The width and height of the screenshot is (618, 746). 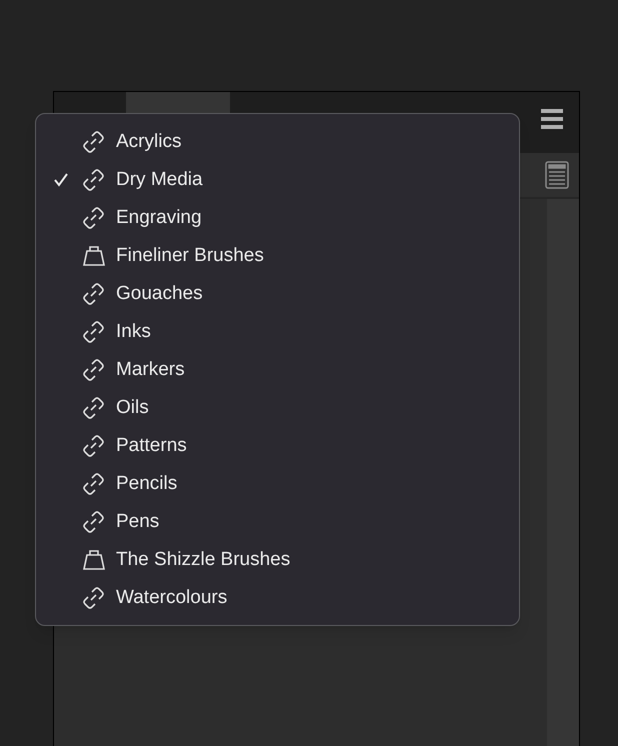 I want to click on menu-item-label: Engraving, so click(x=159, y=218).